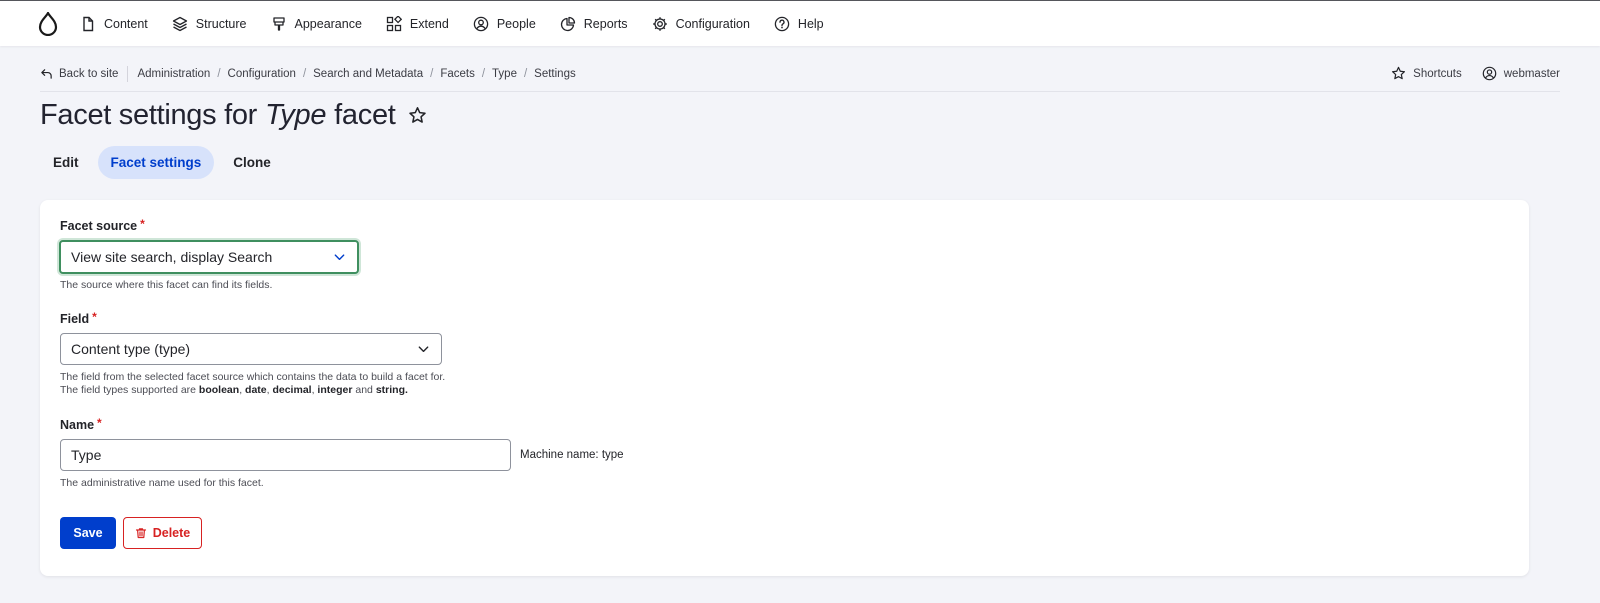  What do you see at coordinates (335, 390) in the screenshot?
I see `field-type-integer: integer` at bounding box center [335, 390].